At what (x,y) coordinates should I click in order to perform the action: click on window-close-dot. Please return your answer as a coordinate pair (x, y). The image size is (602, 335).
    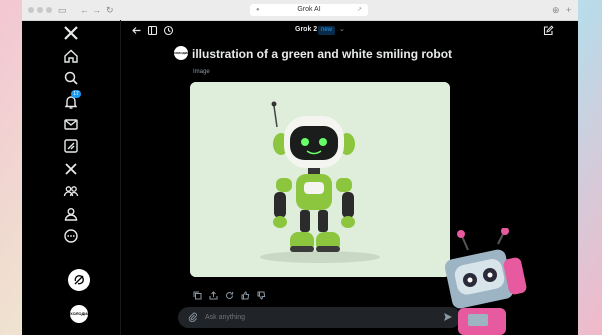
    Looking at the image, I should click on (31, 10).